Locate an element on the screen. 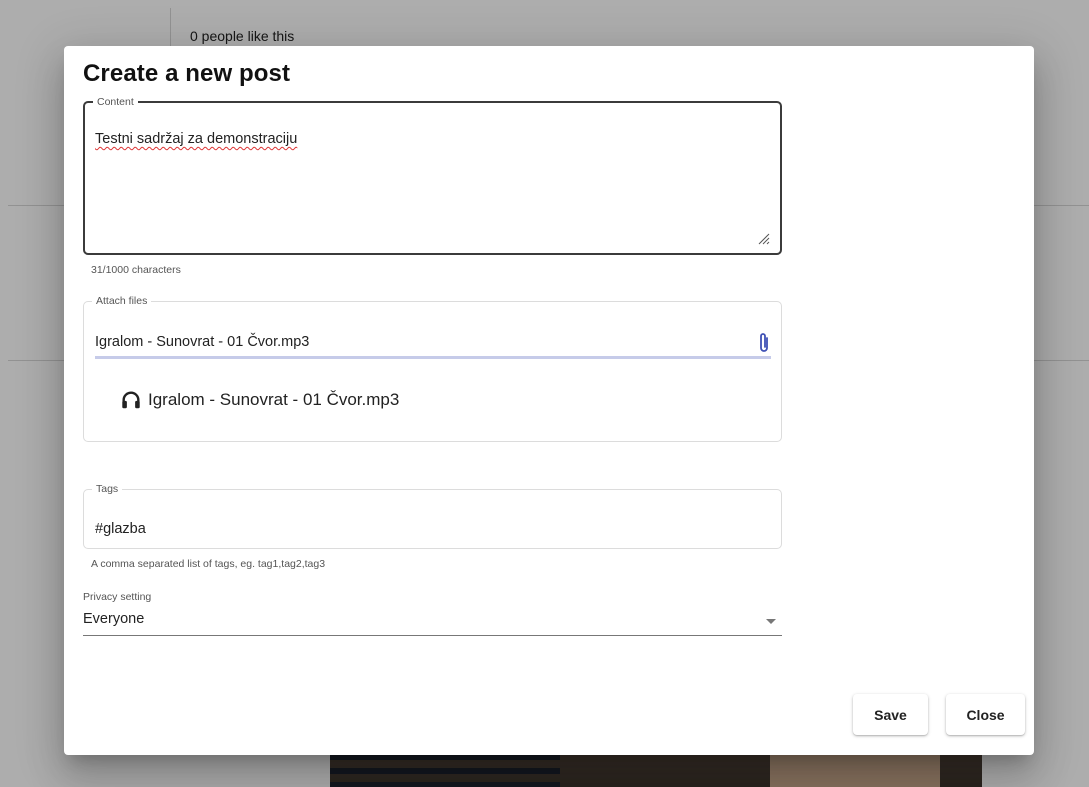 Image resolution: width=1089 pixels, height=787 pixels. attached-file-name: Igralom - Sunovrat - 01 Čvor.mp3 is located at coordinates (274, 399).